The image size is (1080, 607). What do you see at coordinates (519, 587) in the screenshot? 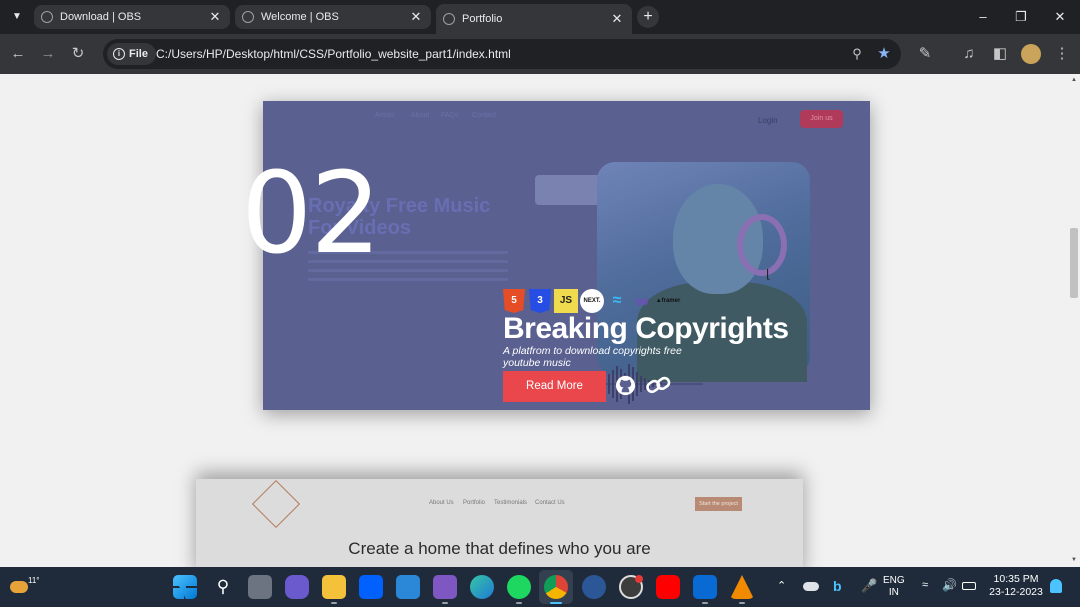
I see `spotify-icon` at bounding box center [519, 587].